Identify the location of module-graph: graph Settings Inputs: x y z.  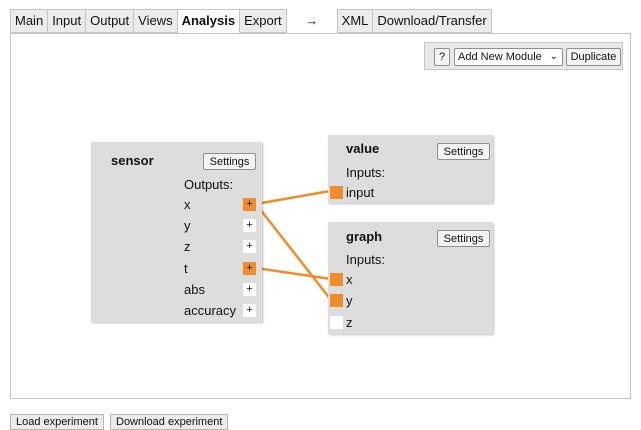
(410, 278).